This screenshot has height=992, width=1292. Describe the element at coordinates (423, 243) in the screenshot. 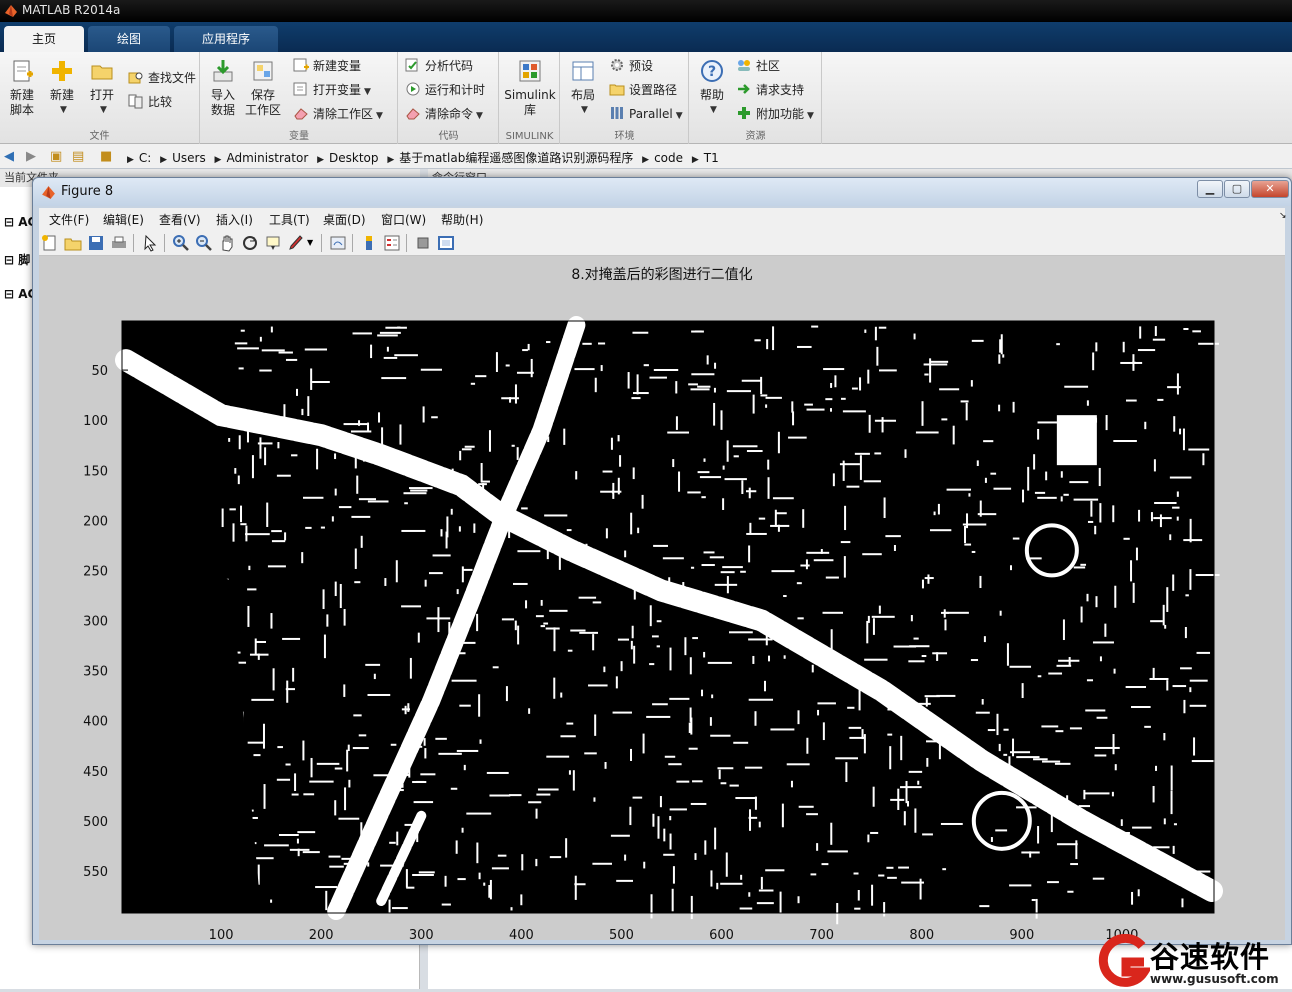

I see `hide-plot-tools-icon` at that location.